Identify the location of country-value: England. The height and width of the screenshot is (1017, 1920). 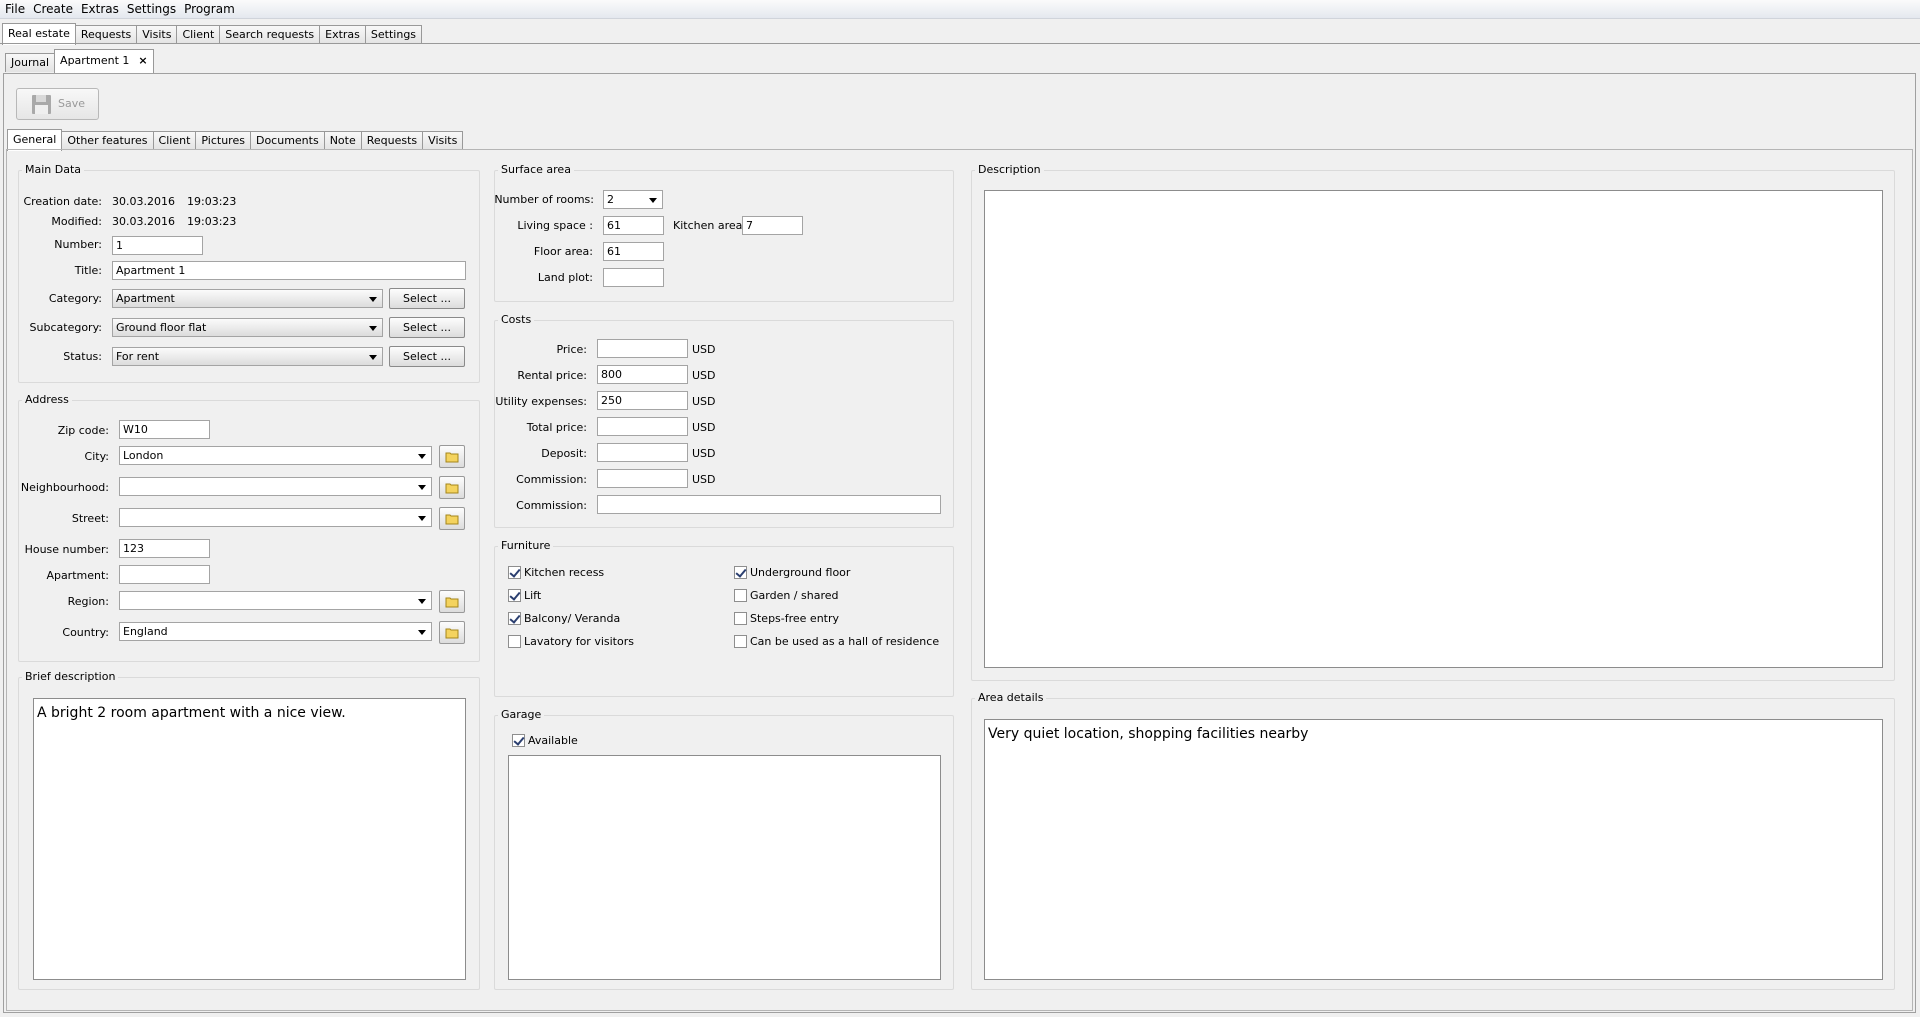
(145, 631).